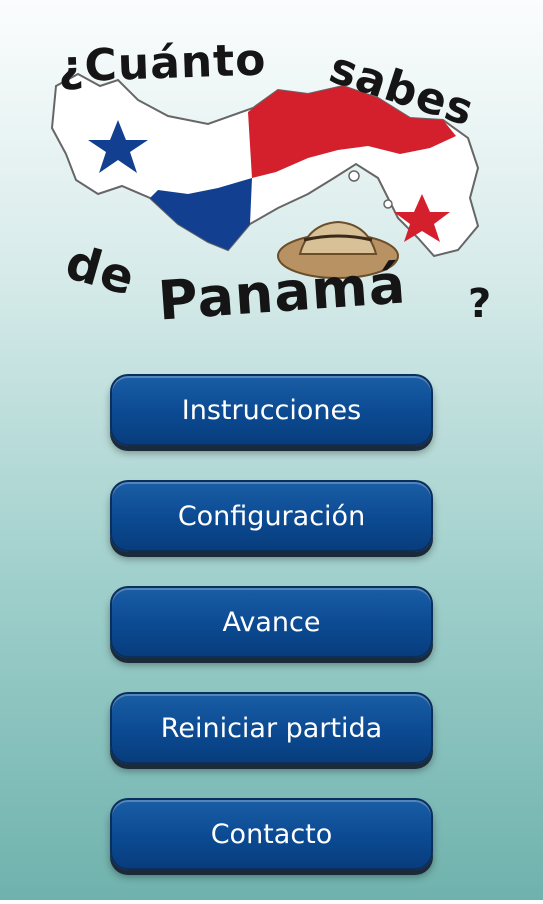 The height and width of the screenshot is (904, 543). I want to click on instrucciones-button: Instrucciones, so click(271, 410).